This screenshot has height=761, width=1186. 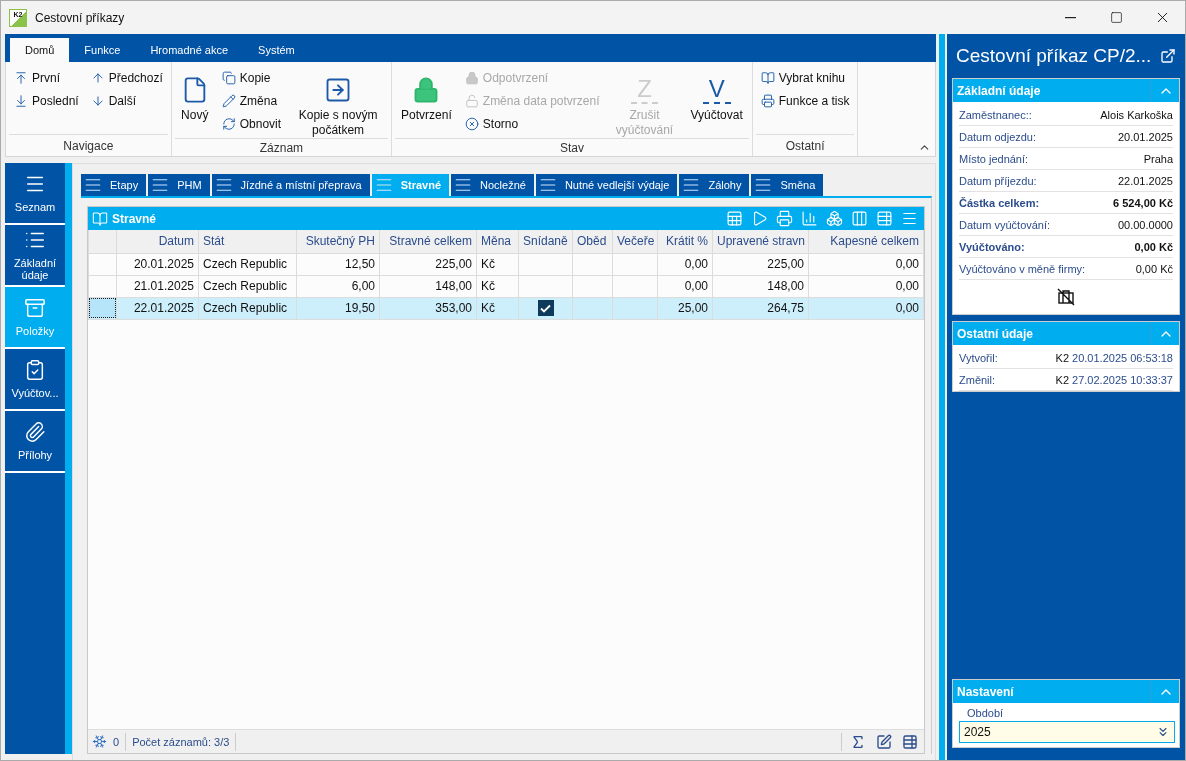 I want to click on table-cell: Kč, so click(x=497, y=308).